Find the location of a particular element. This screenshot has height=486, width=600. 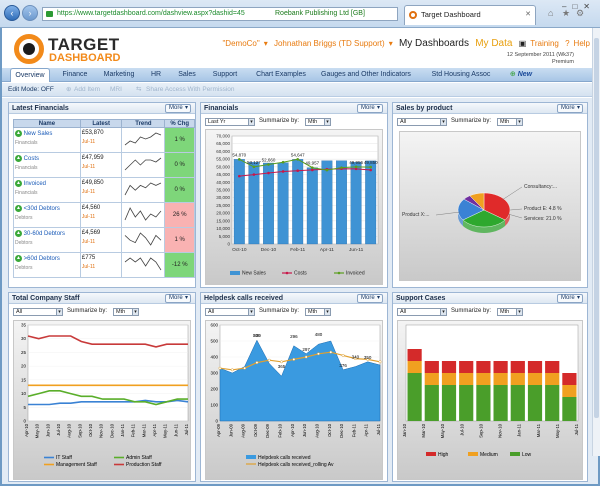

table-row: ▲ 30-60d Debtors Debtors £4,569 Jul-11 1 % is located at coordinates (104, 240).